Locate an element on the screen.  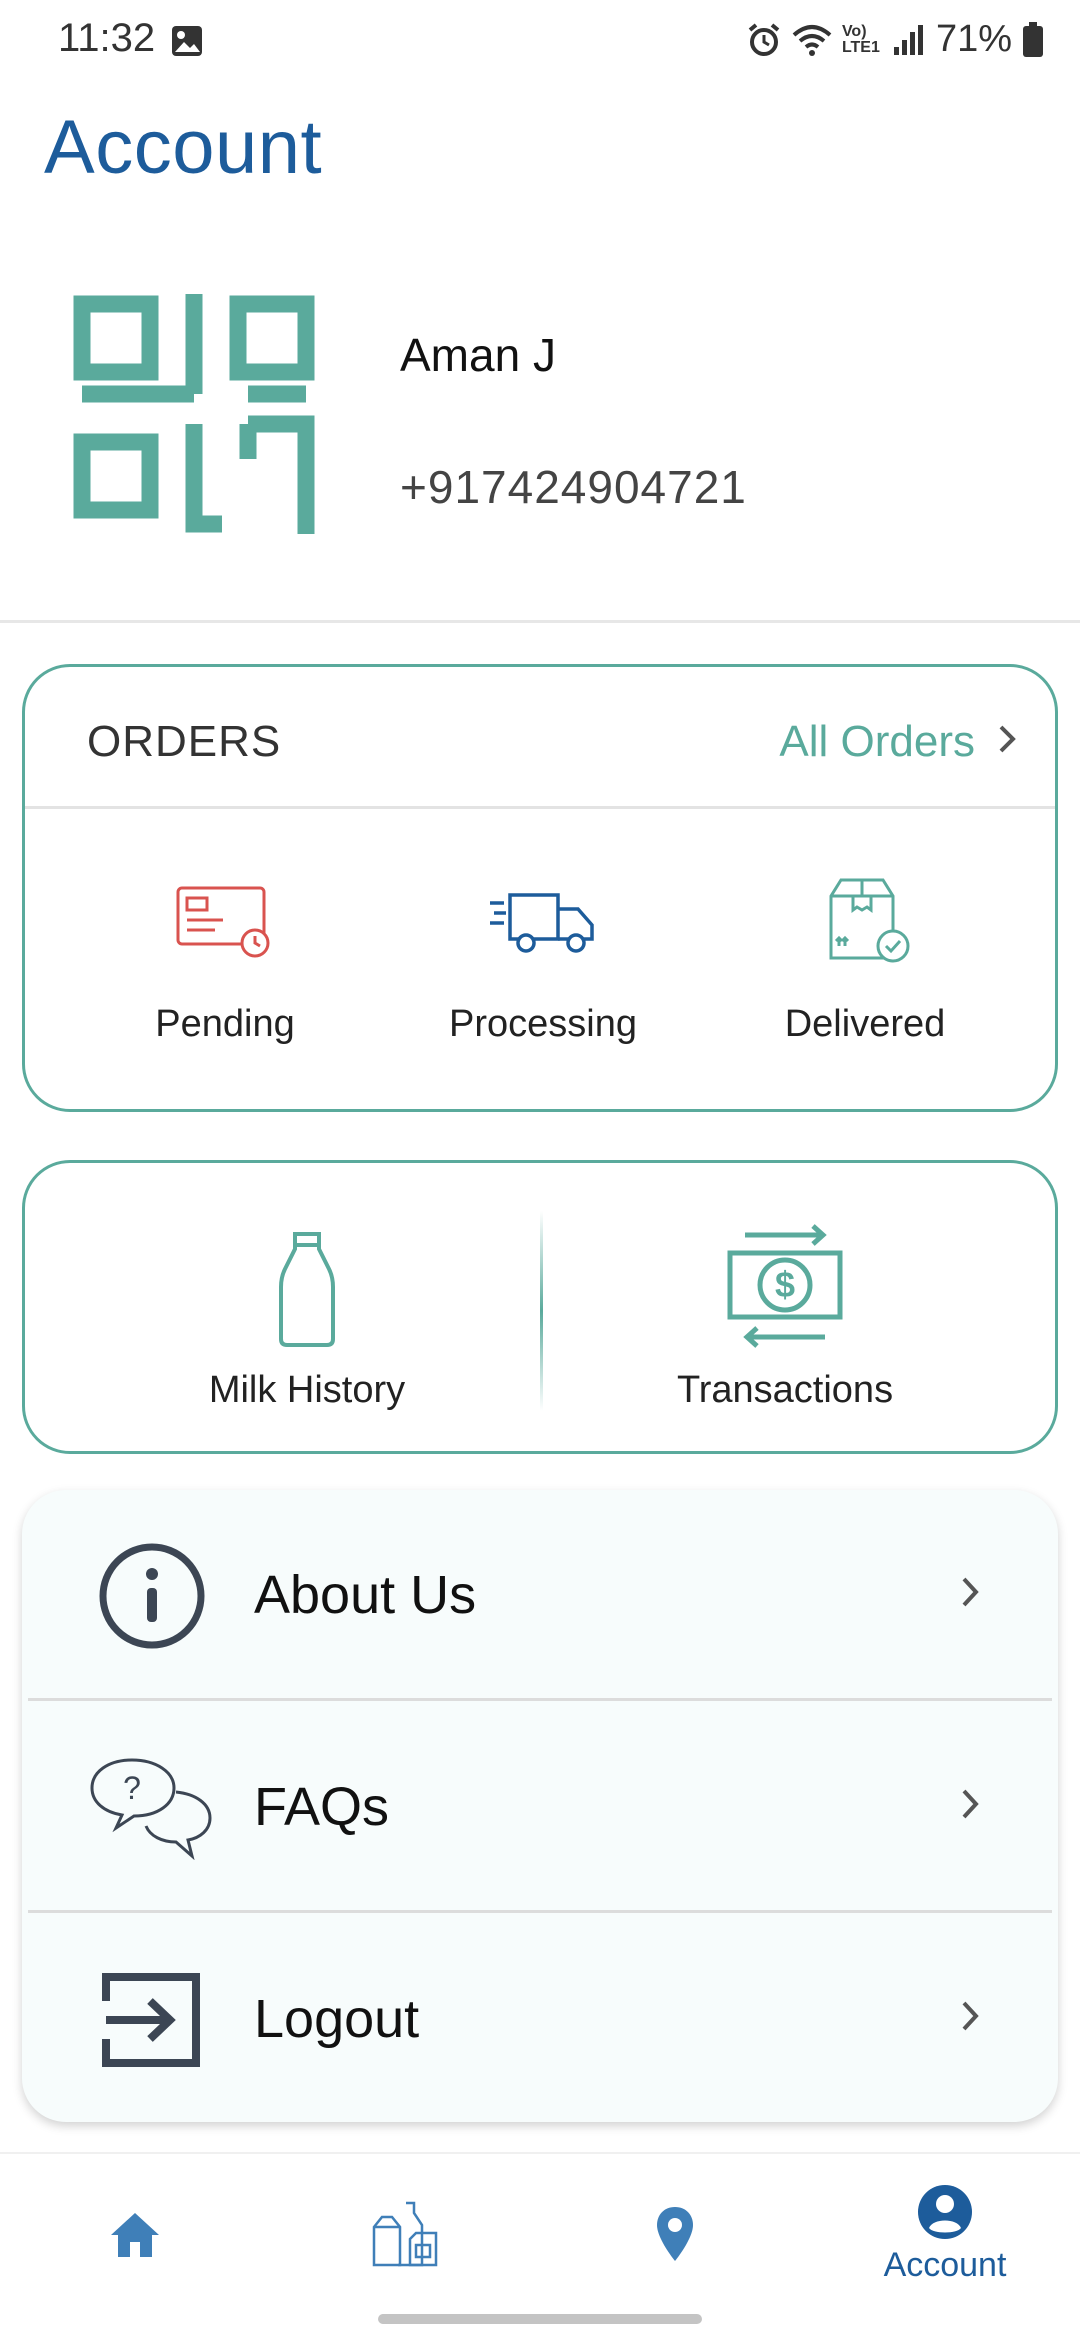
status-bar: 11:32 Vo) LTE1 71% is located at coordinates (540, 40).